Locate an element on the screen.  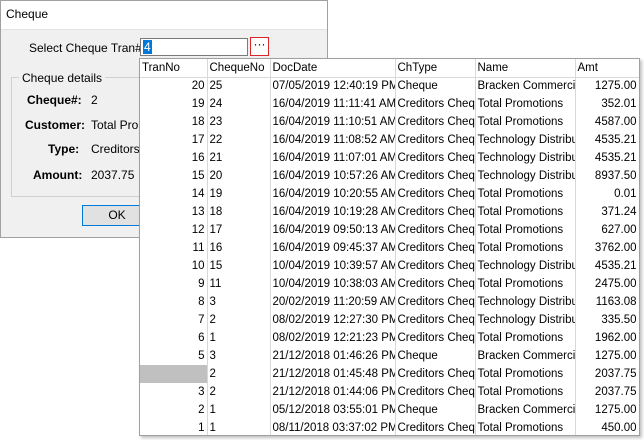
cell-chequeno: 24 is located at coordinates (239, 104).